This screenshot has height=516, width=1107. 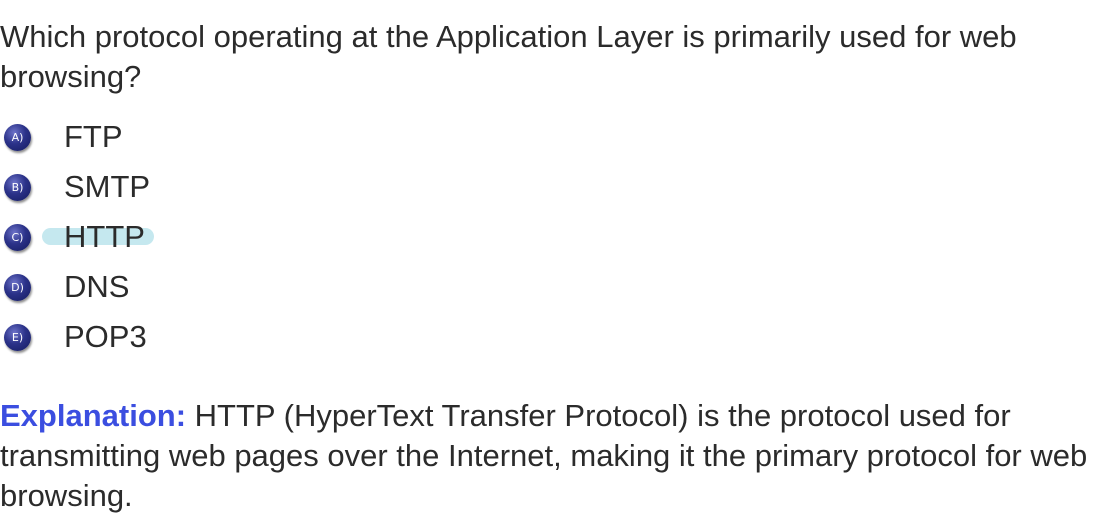 What do you see at coordinates (104, 236) in the screenshot?
I see `option-c-label: HTTP` at bounding box center [104, 236].